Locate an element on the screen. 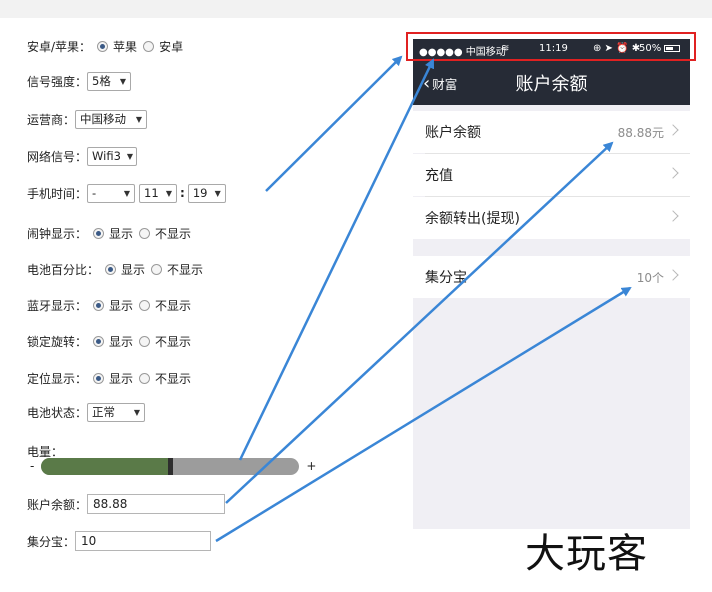  signal-row: 信号强度： 5格 ▼ is located at coordinates (79, 81).